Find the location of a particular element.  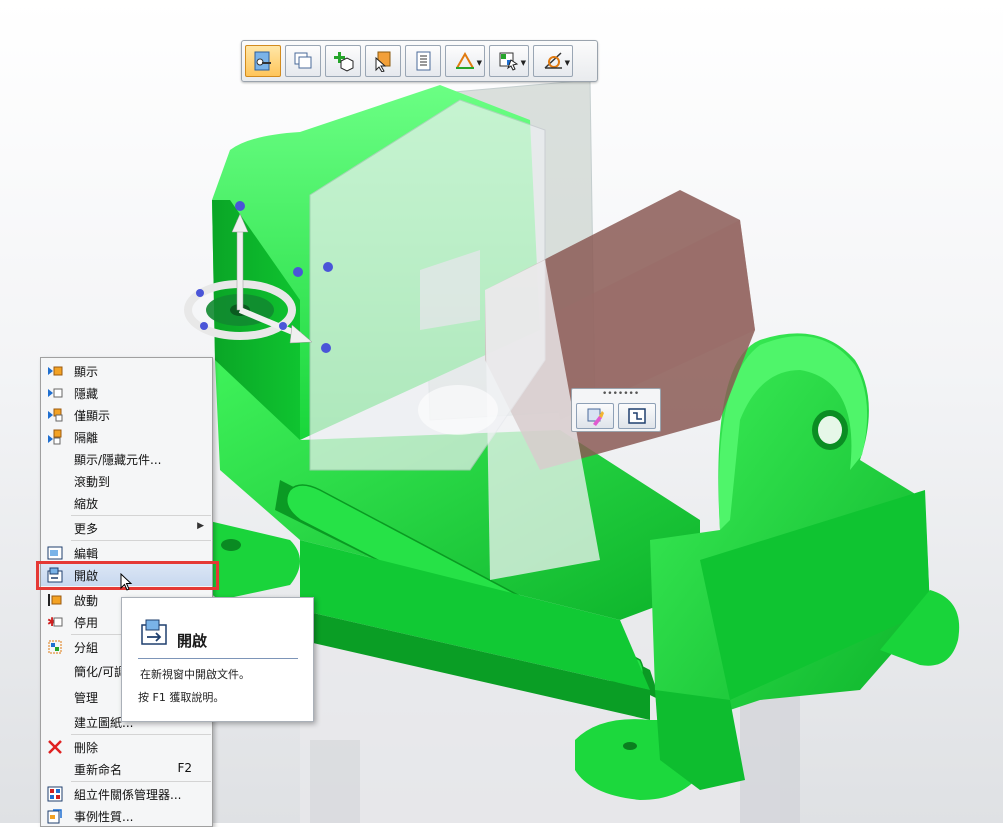

select-tool-button is located at coordinates (263, 61).